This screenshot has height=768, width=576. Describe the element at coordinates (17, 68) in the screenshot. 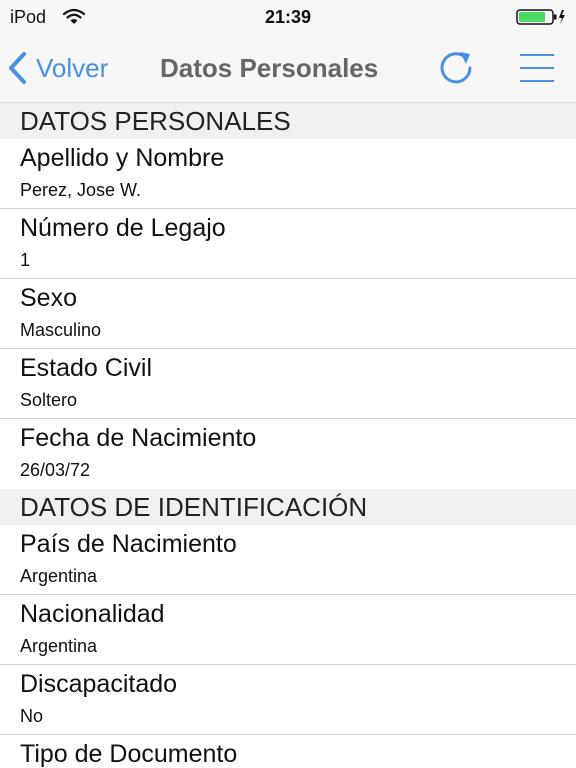

I see `chevron-left-icon` at that location.